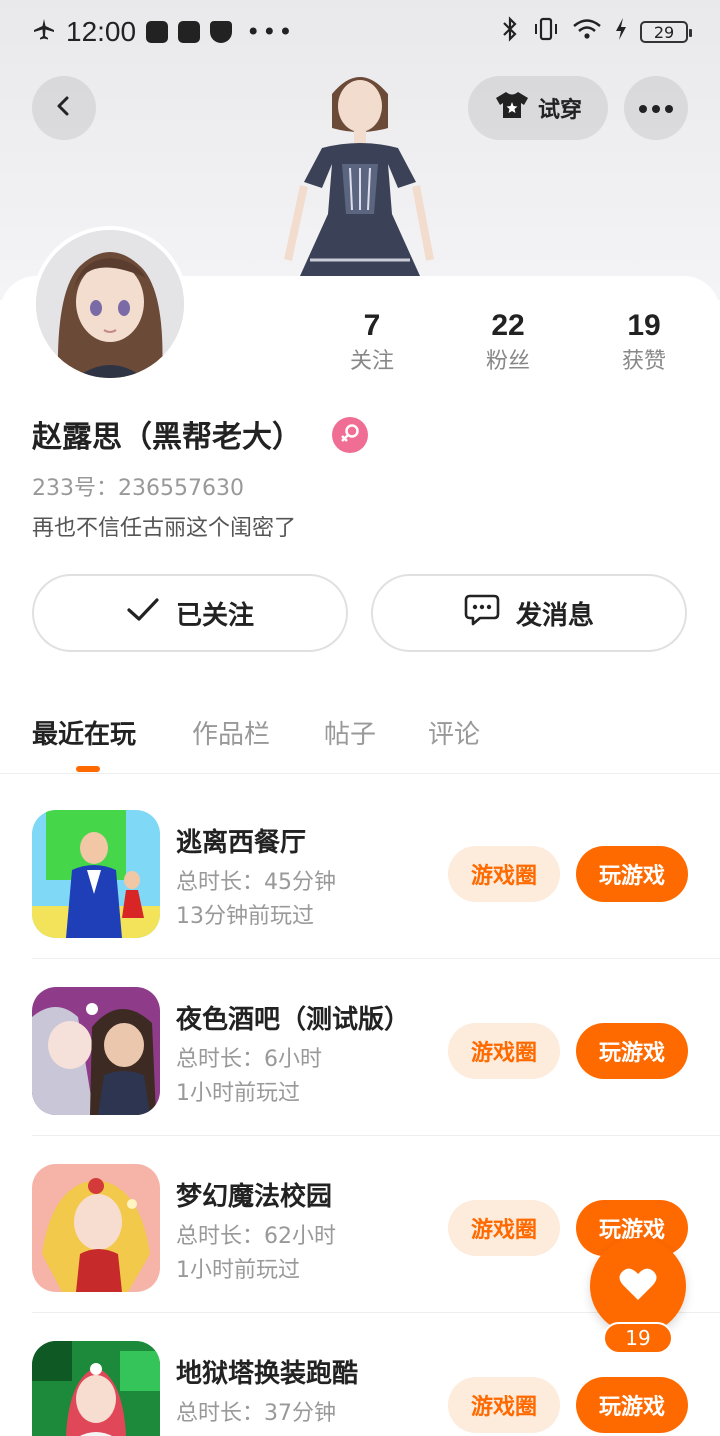  Describe the element at coordinates (376, 870) in the screenshot. I see `game-list-item: 逃离西餐厅 总时长：45分钟 13分钟前玩过 游戏圈 玩游戏` at that location.